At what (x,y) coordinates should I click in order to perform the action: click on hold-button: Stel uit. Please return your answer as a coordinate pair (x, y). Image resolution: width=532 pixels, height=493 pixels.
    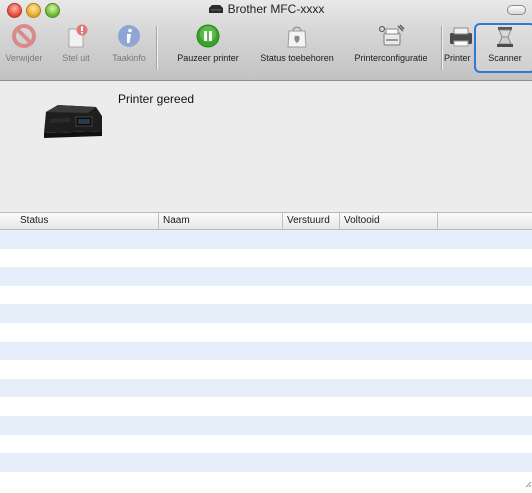
    Looking at the image, I should click on (76, 45).